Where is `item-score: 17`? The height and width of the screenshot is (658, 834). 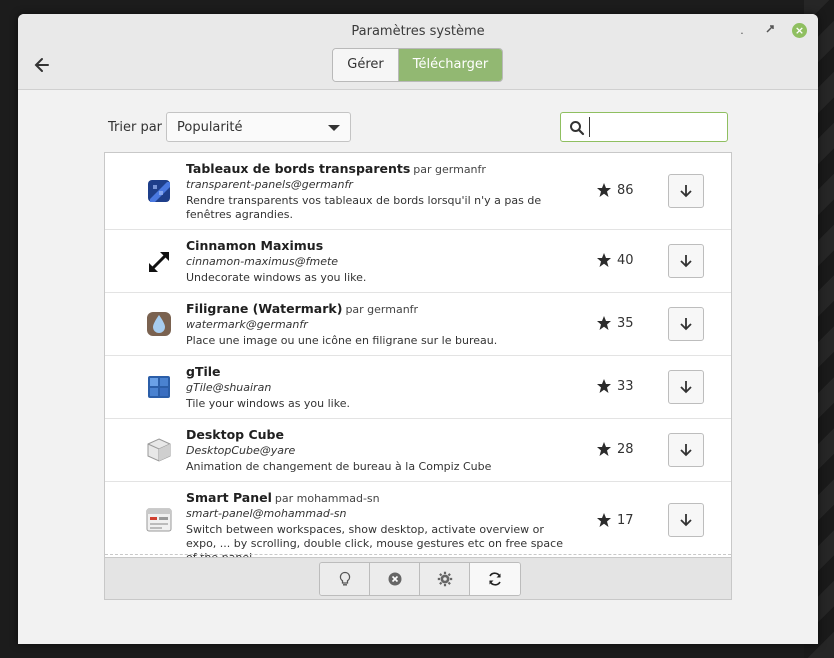
item-score: 17 is located at coordinates (625, 520).